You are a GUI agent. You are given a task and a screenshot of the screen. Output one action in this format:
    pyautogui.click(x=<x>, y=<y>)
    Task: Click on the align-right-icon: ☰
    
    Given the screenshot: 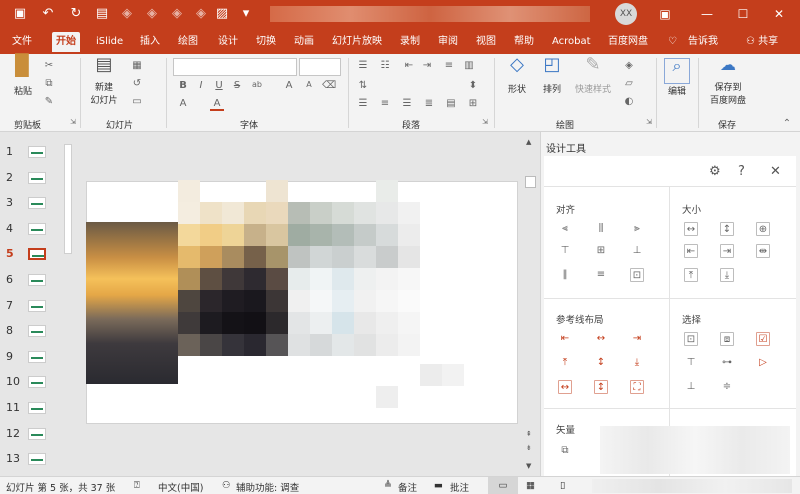 What is the action you would take?
    pyautogui.click(x=407, y=103)
    